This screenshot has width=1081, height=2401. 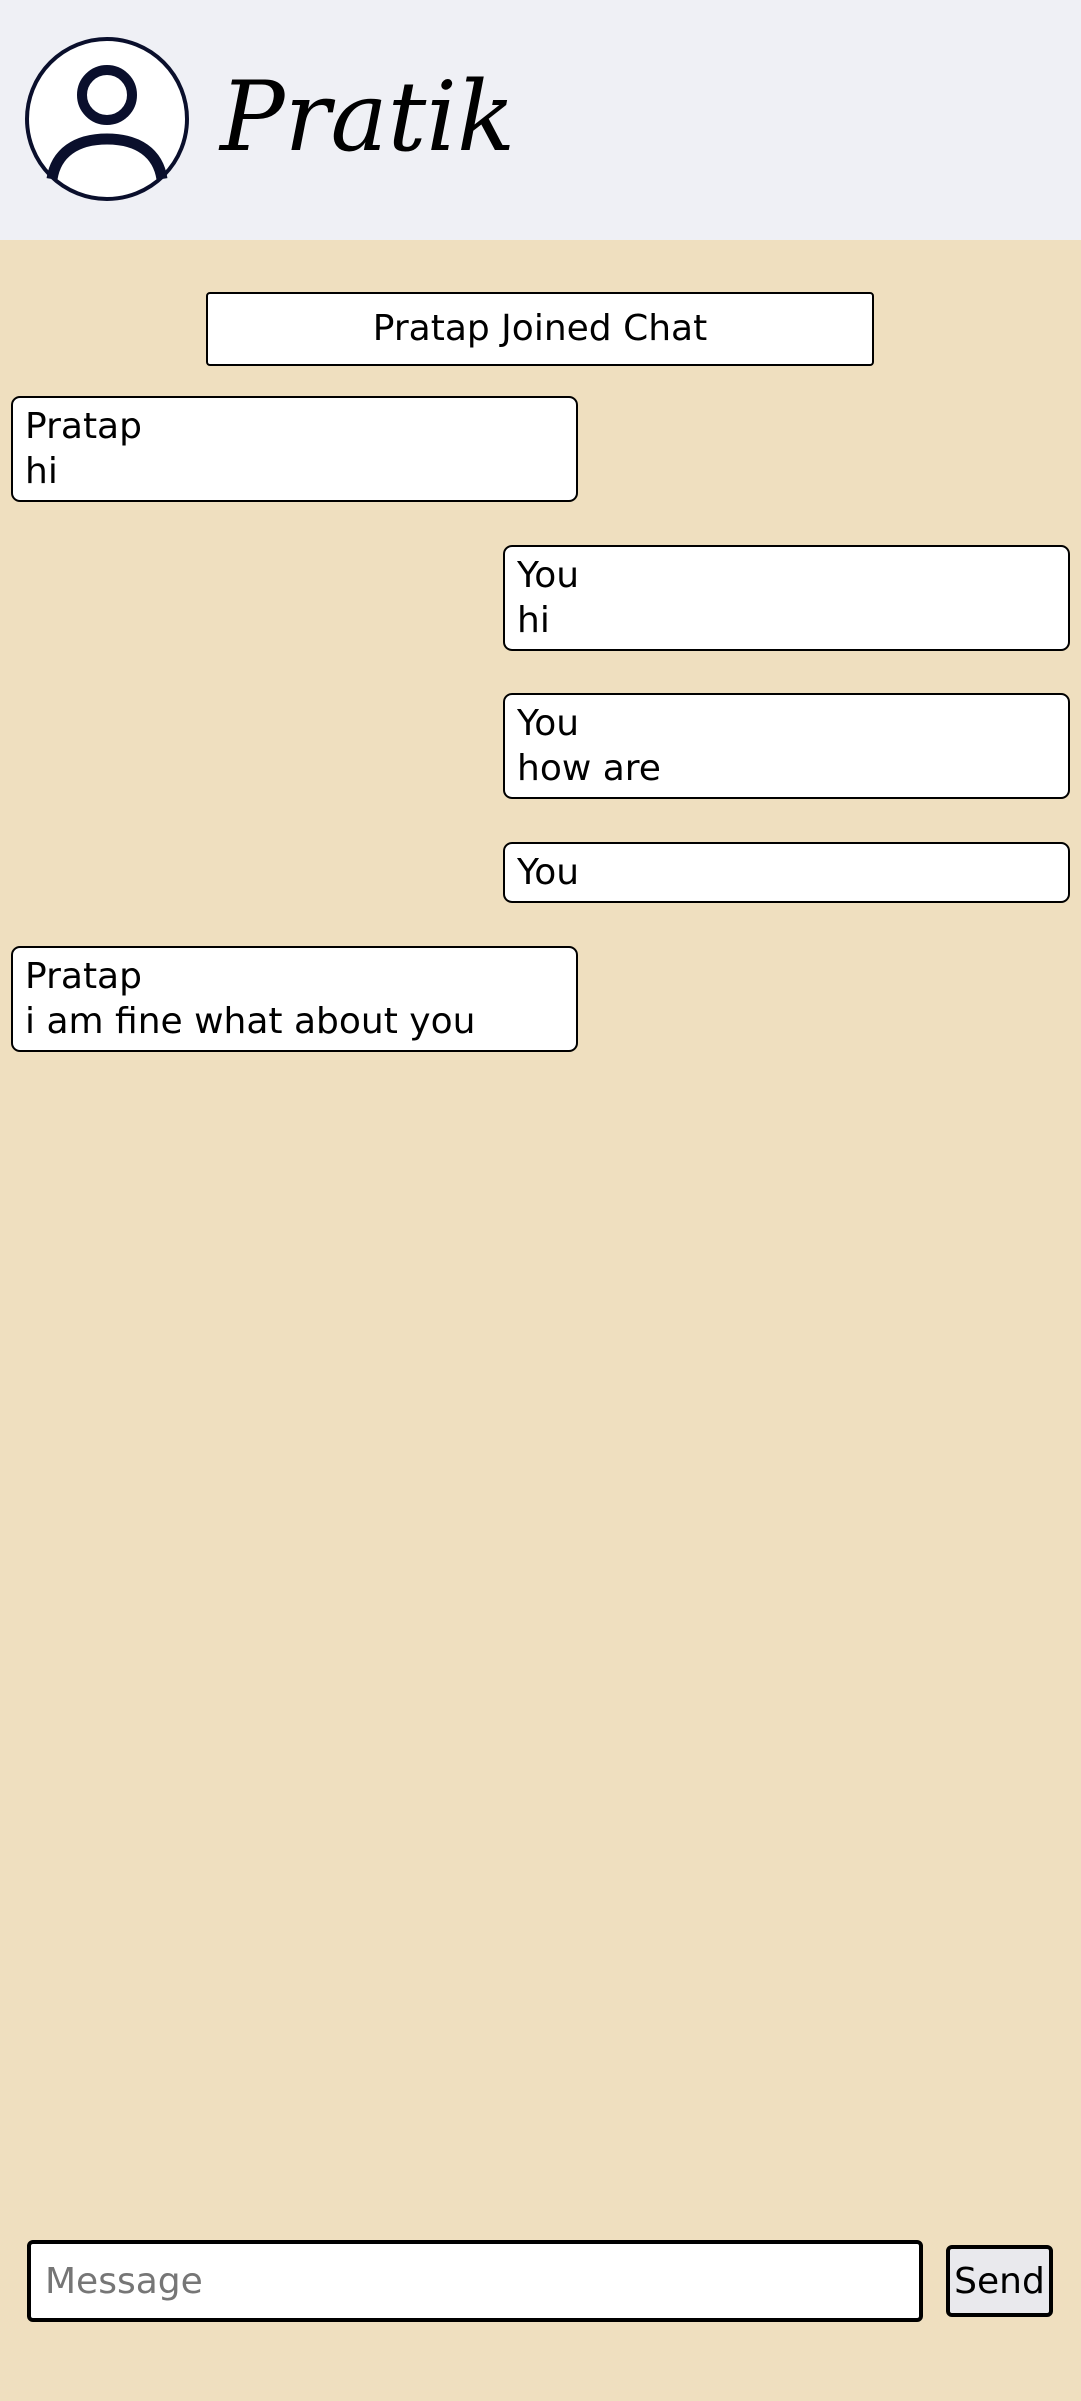 I want to click on send-button: Send, so click(x=999, y=2281).